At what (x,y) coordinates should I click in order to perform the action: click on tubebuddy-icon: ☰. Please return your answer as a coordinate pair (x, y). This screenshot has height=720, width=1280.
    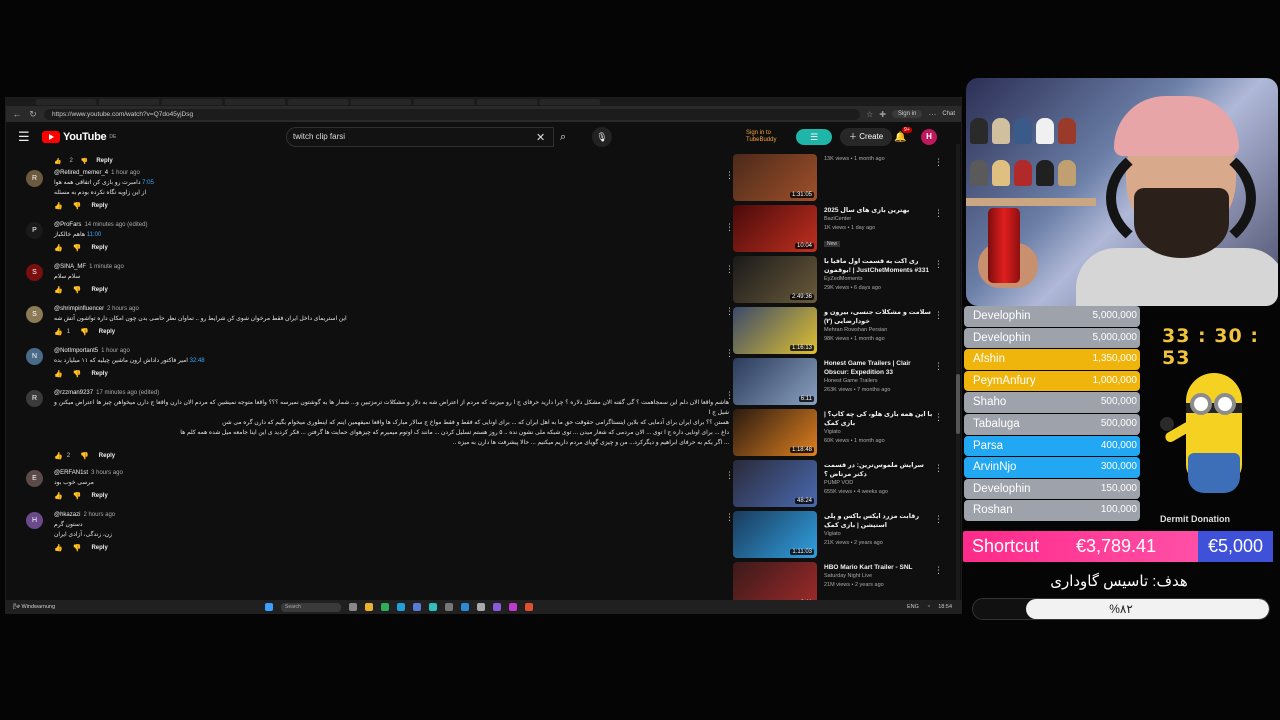
    Looking at the image, I should click on (814, 137).